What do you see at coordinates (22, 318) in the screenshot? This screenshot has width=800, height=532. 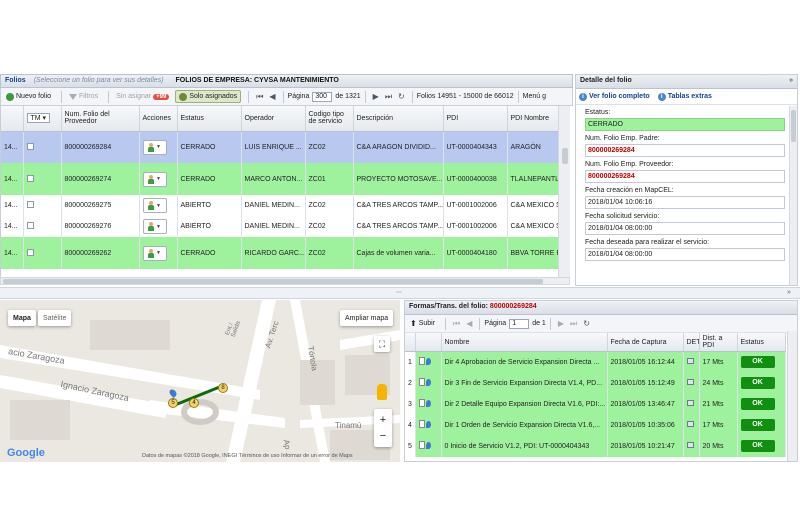 I see `map-type-mapa: Mapa` at bounding box center [22, 318].